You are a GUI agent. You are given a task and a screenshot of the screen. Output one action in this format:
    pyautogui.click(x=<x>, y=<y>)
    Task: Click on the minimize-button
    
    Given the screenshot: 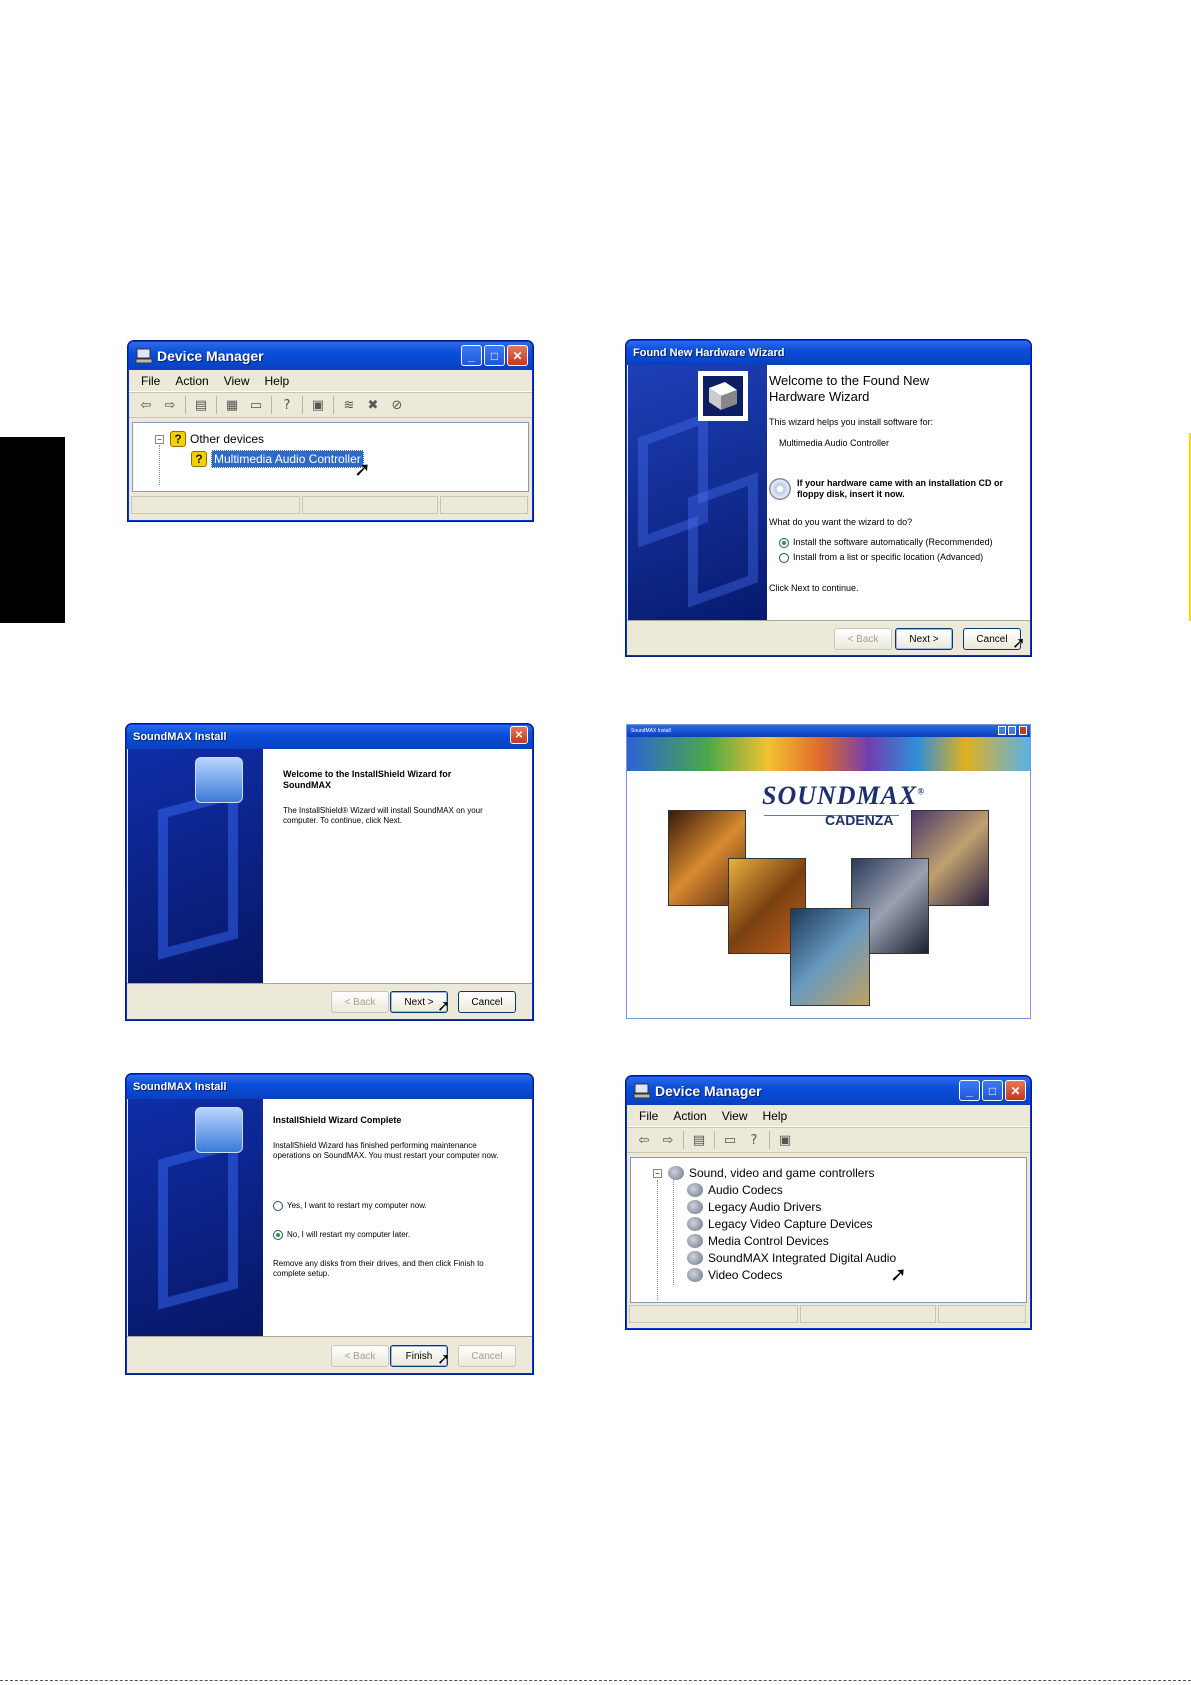 What is the action you would take?
    pyautogui.click(x=1002, y=730)
    